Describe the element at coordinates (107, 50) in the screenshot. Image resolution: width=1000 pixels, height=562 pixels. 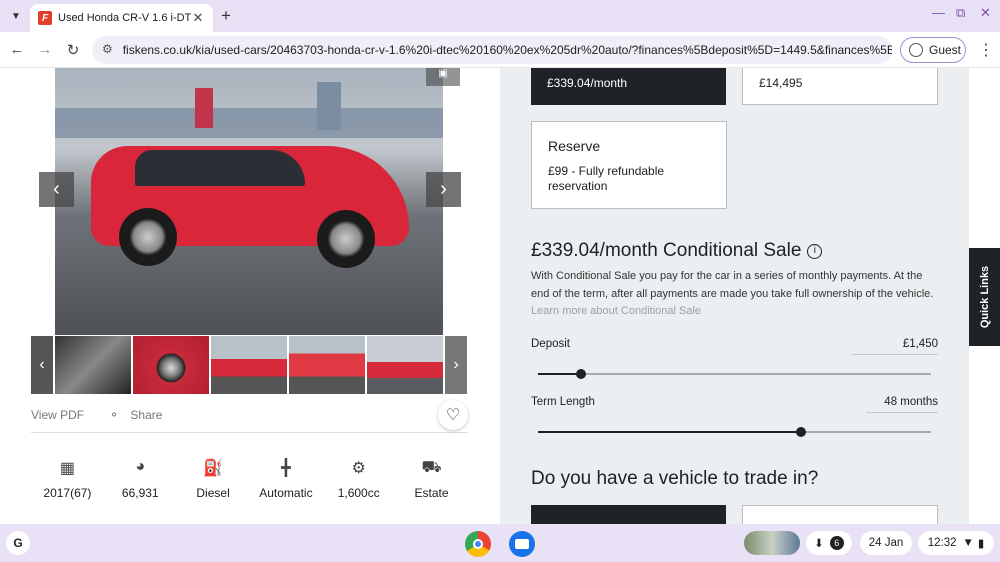
I see `site-info-icon: ⚙` at that location.